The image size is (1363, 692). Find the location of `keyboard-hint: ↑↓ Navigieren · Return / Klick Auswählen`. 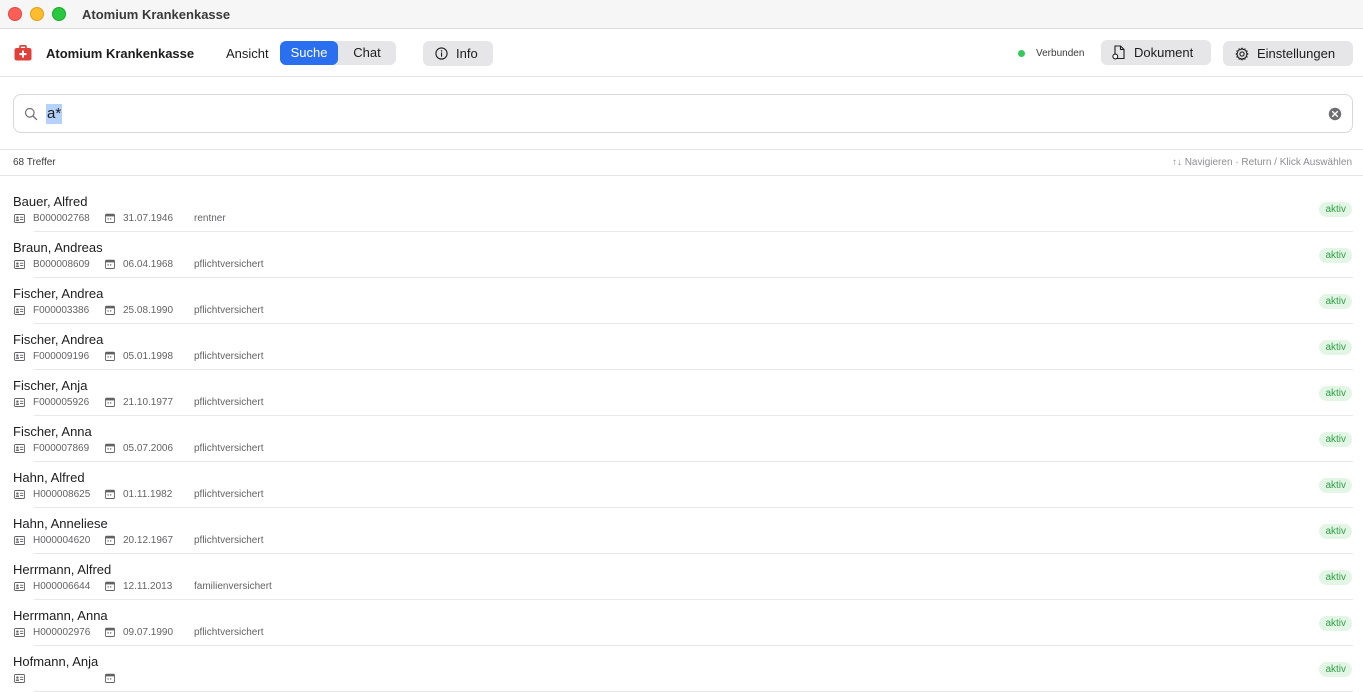

keyboard-hint: ↑↓ Navigieren · Return / Klick Auswählen is located at coordinates (1261, 162).